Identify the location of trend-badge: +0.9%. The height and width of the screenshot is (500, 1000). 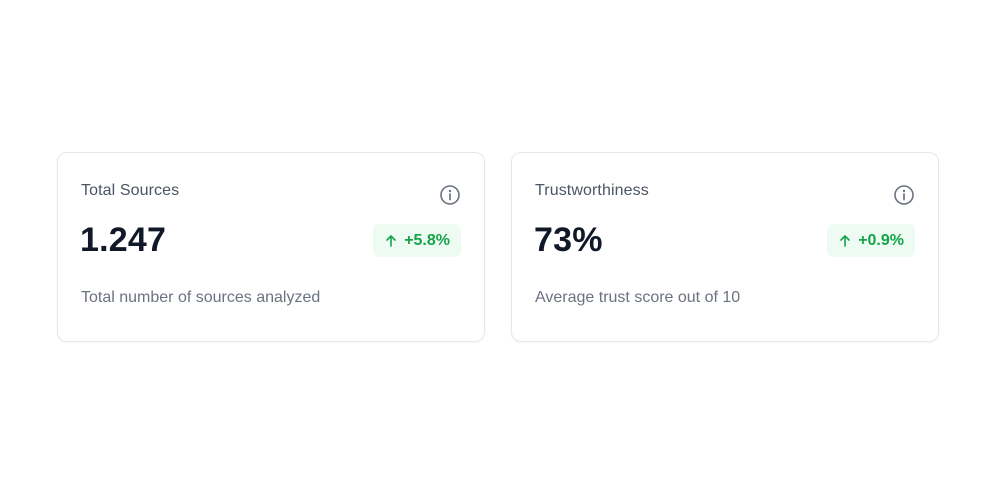
(871, 240).